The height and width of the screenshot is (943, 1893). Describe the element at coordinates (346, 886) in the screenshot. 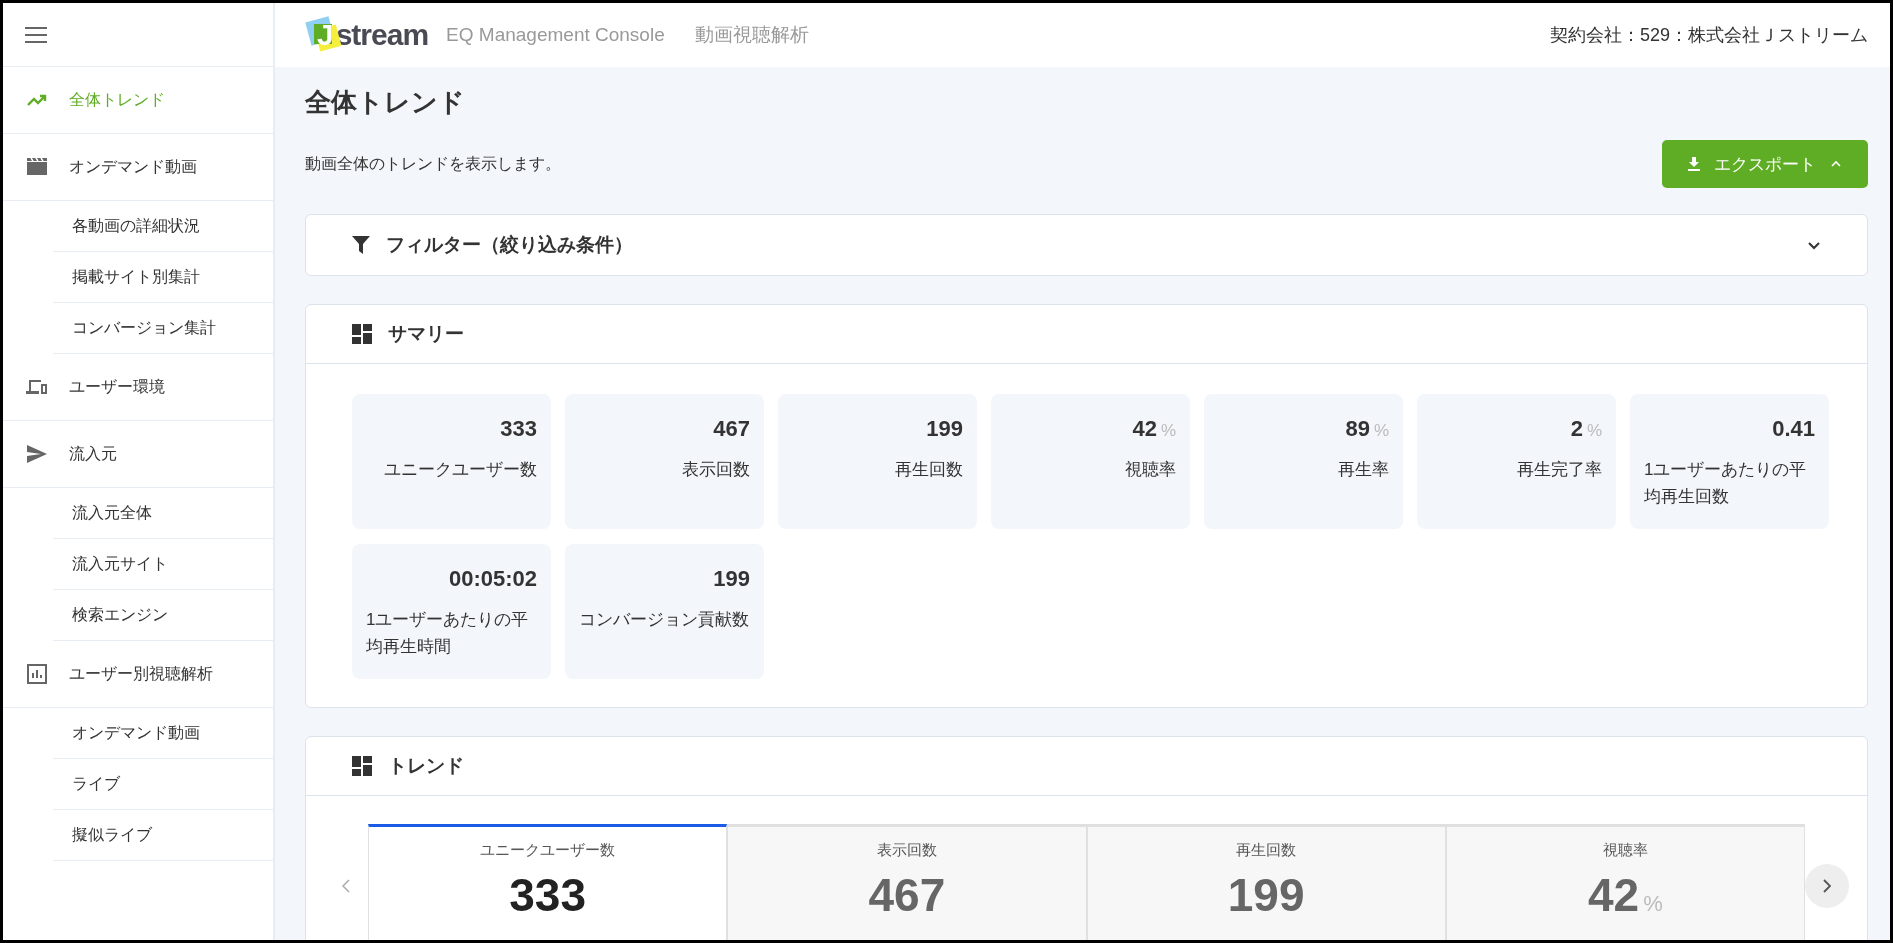

I see `chevron-left-icon` at that location.